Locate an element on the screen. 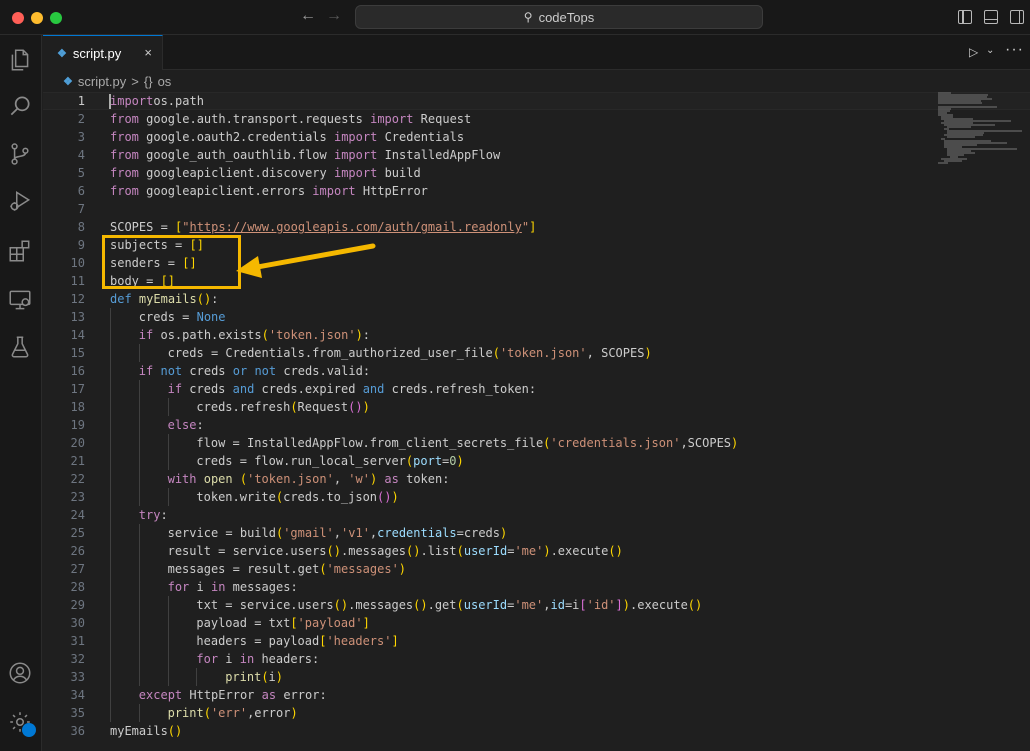 This screenshot has width=1030, height=751. code-token: not is located at coordinates (171, 371).